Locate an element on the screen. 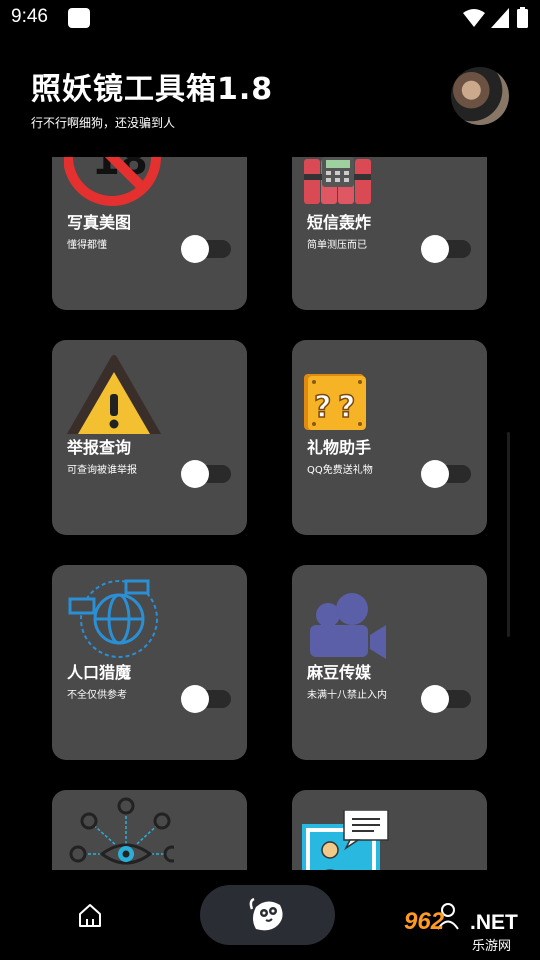 This screenshot has width=540, height=960. tool-desc: 可查询被谁举报 is located at coordinates (102, 470).